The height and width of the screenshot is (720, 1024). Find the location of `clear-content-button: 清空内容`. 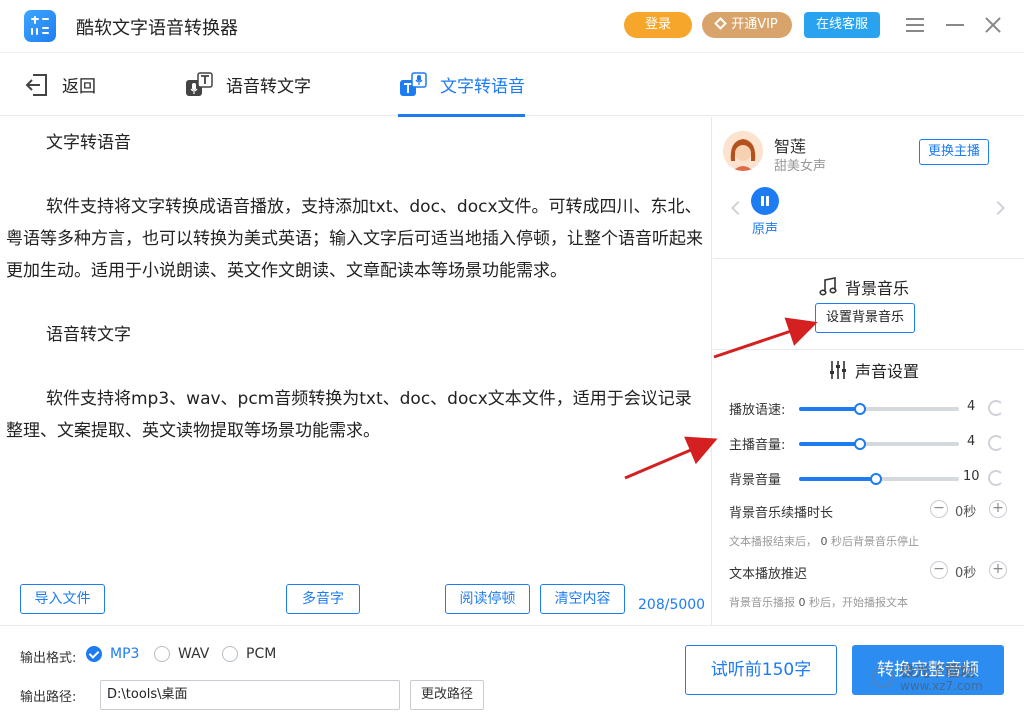

clear-content-button: 清空内容 is located at coordinates (582, 599).